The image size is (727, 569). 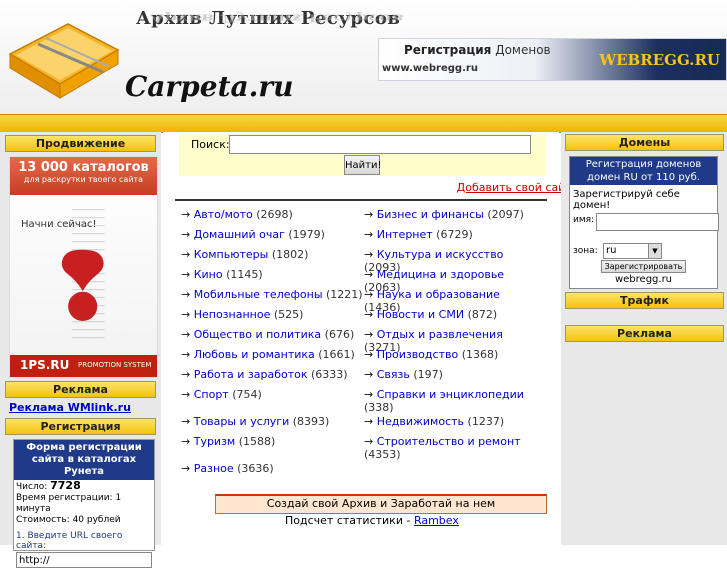 I want to click on category-count: (1979), so click(x=306, y=234).